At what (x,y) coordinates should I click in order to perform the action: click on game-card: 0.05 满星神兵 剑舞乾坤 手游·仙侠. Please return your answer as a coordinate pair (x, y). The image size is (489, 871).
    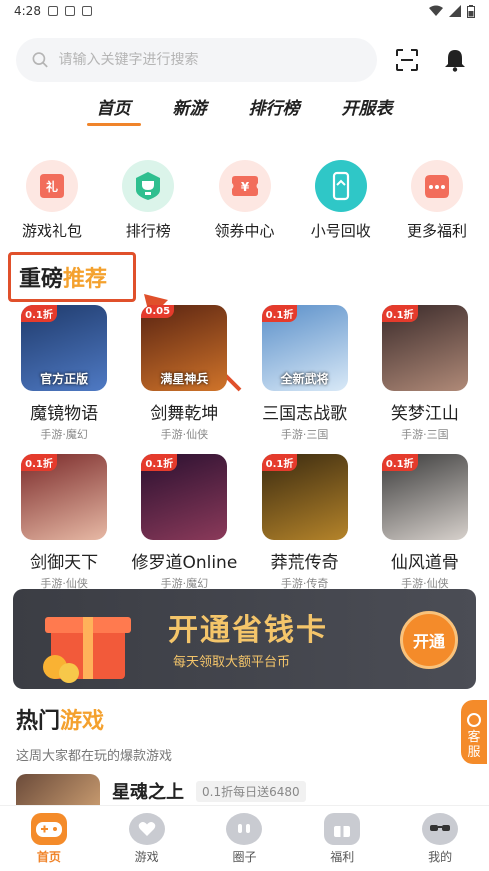
    Looking at the image, I should click on (184, 373).